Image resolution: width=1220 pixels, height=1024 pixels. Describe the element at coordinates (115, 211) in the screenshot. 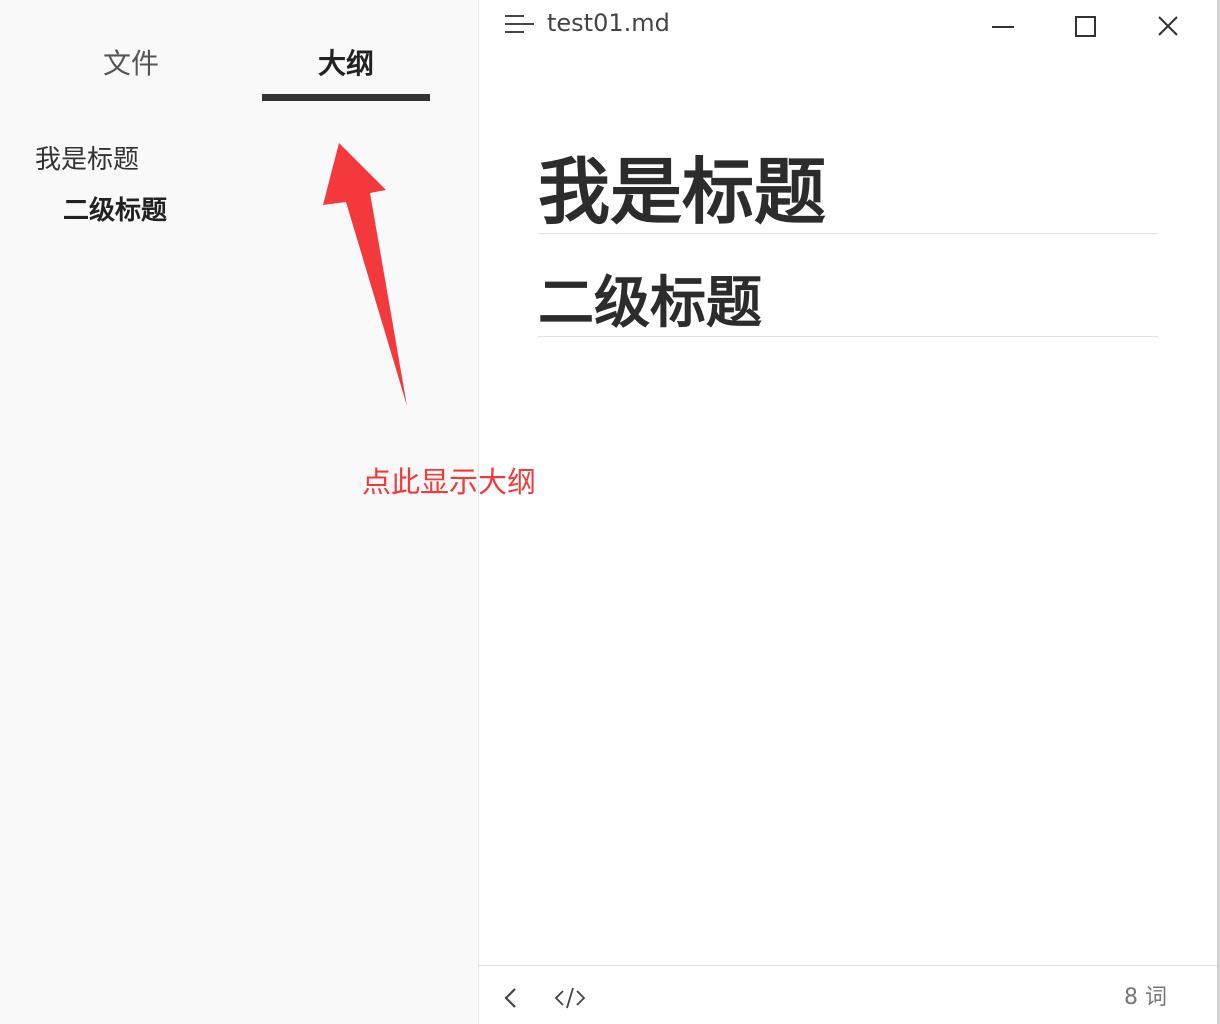

I see `outline-item-heading2: 二级标题` at that location.